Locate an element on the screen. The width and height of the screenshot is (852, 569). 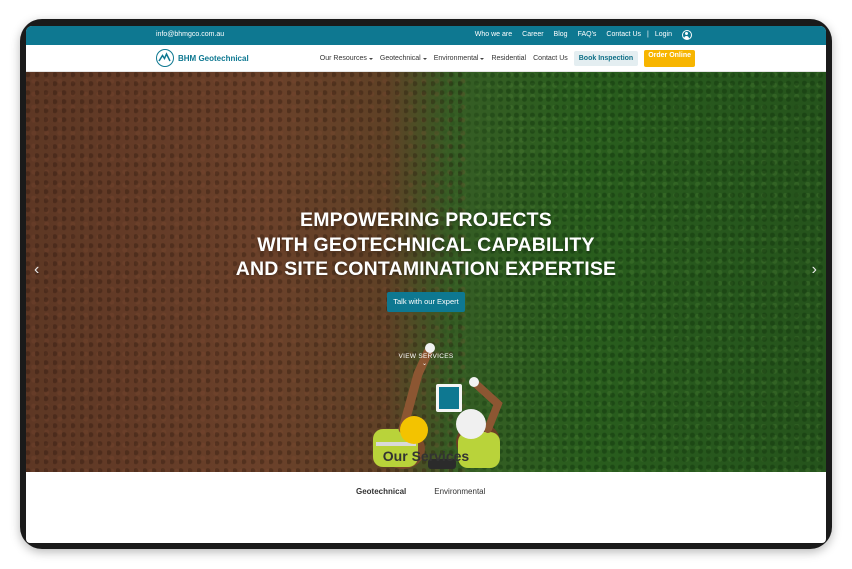
book-inspection-button: Book Inspection is located at coordinates (606, 58).